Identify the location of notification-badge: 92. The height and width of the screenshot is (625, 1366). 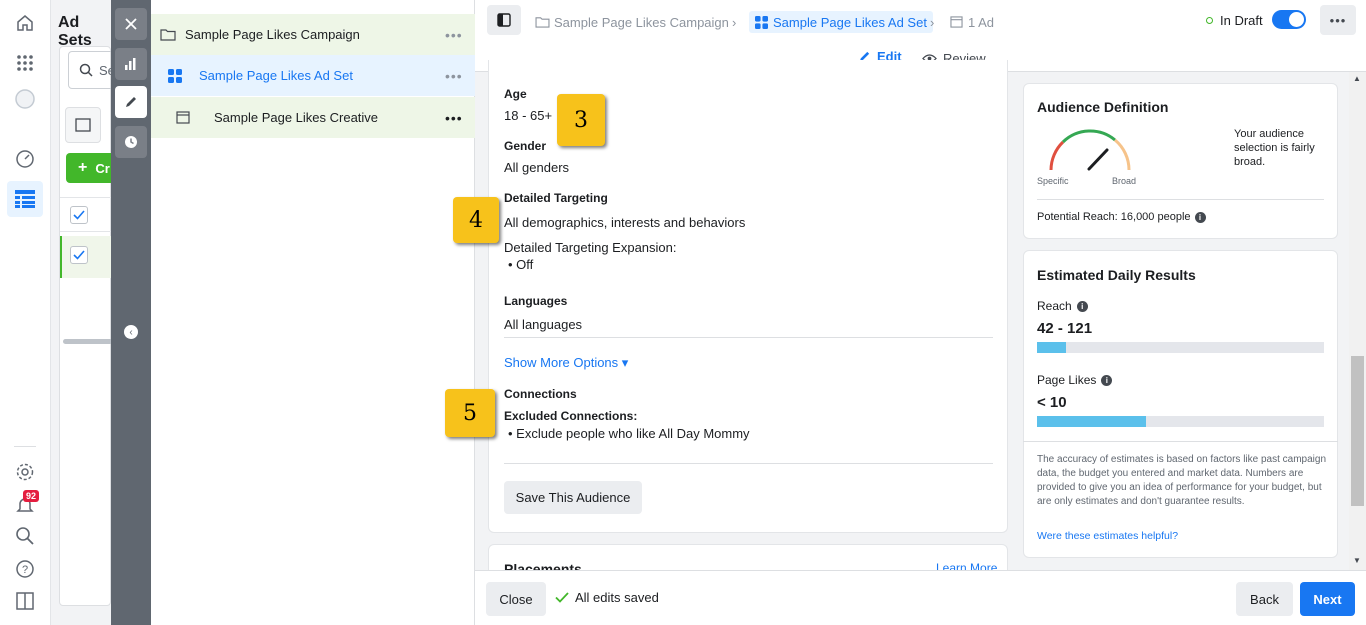
(31, 496).